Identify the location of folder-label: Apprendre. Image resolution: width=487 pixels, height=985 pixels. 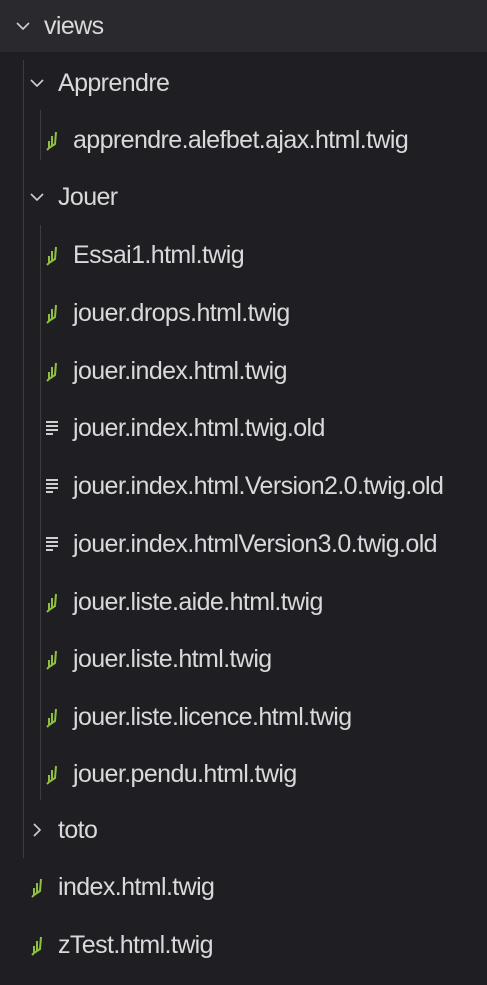
(114, 82).